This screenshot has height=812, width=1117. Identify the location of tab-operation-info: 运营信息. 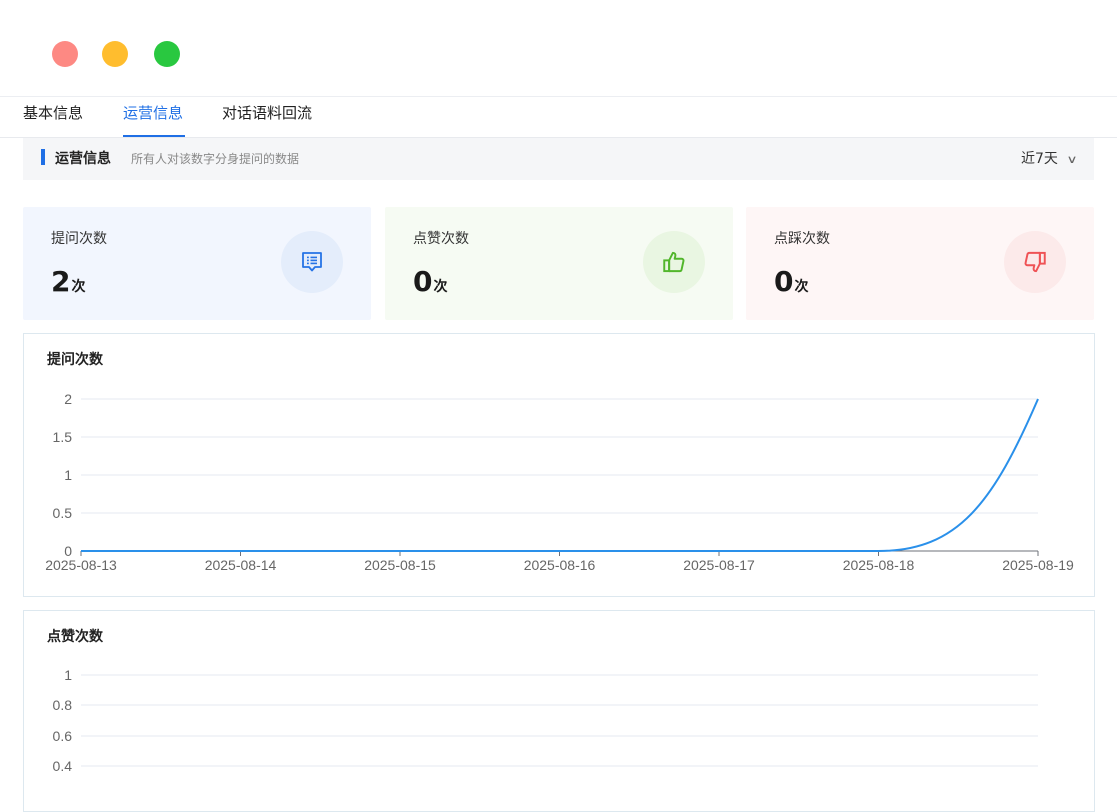
(153, 112).